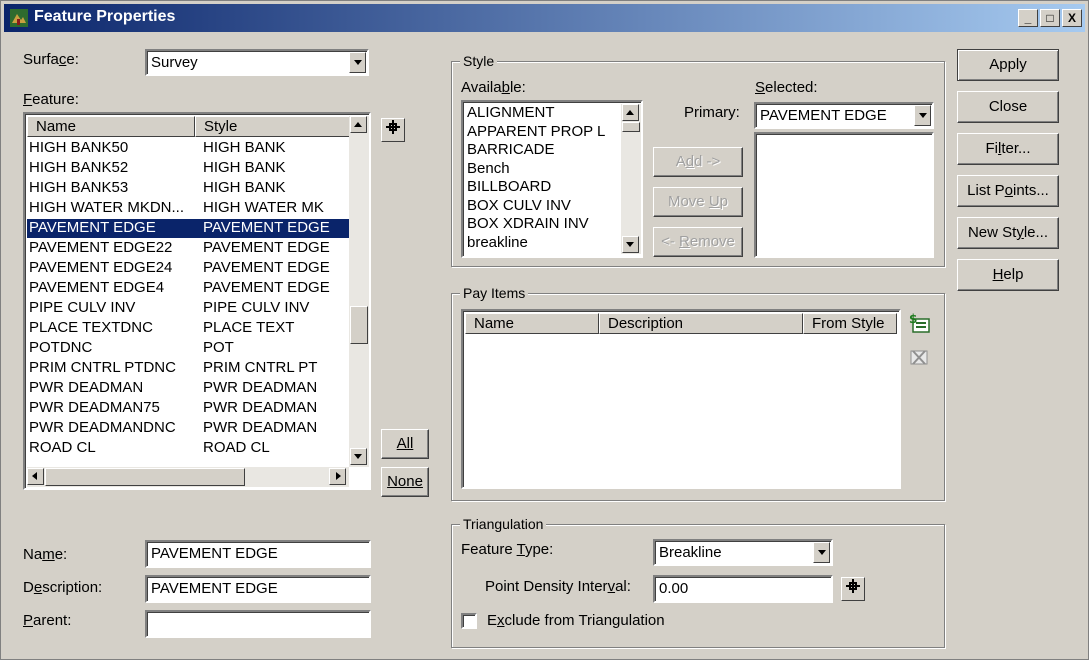 This screenshot has width=1089, height=660. What do you see at coordinates (681, 399) in the screenshot?
I see `pay-items-list: Name Description From Style` at bounding box center [681, 399].